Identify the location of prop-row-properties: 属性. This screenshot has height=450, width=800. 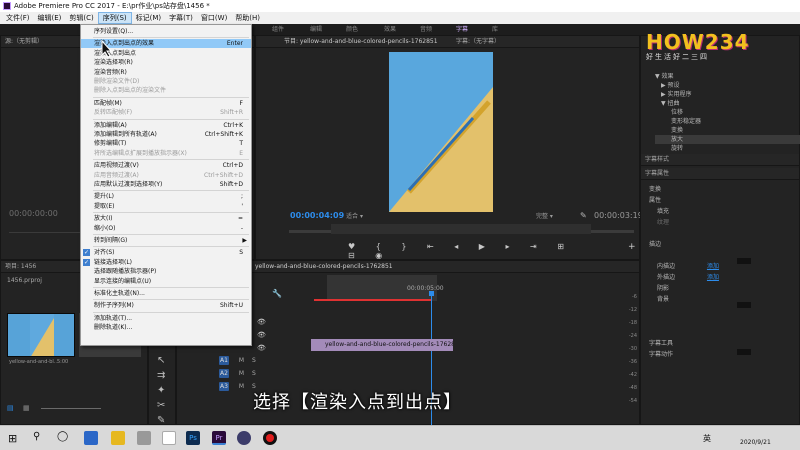
(721, 200).